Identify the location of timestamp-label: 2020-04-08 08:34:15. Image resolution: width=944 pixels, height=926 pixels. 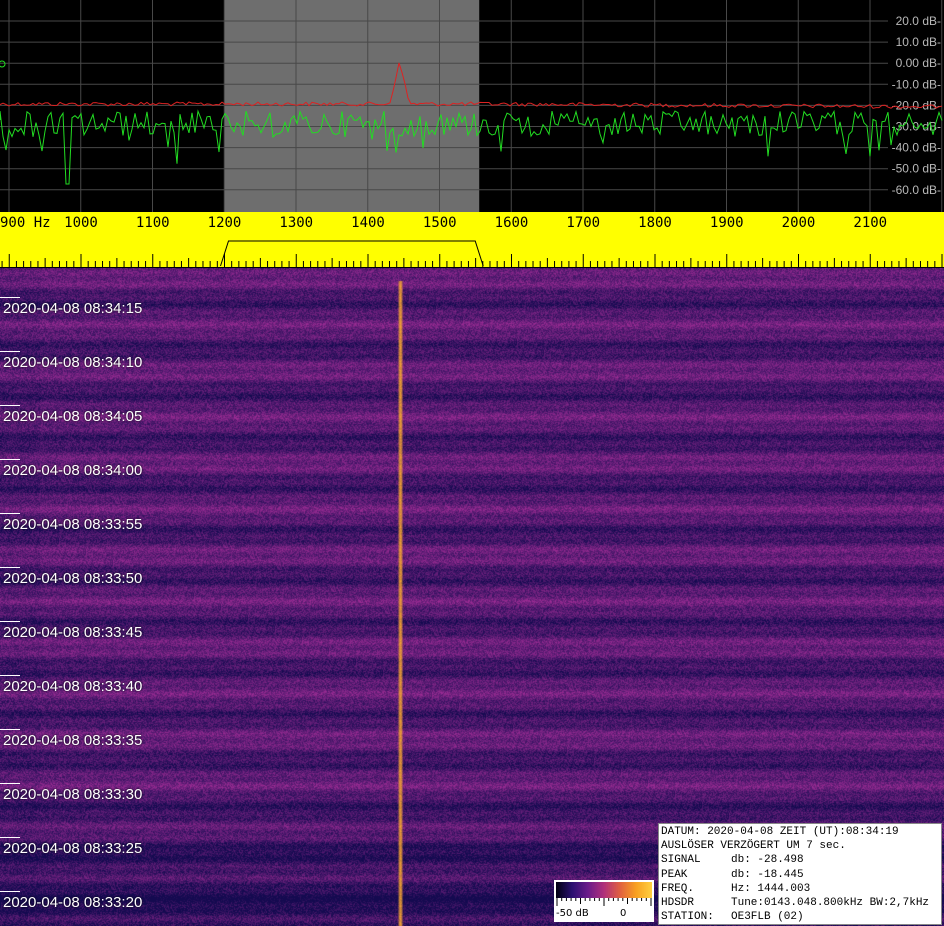
(73, 308).